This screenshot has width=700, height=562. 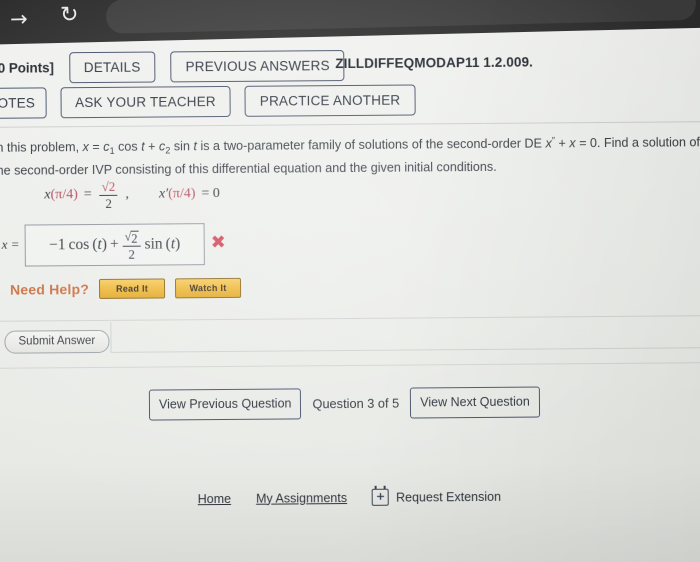 I want to click on answer-coefficient: −1, so click(x=57, y=245).